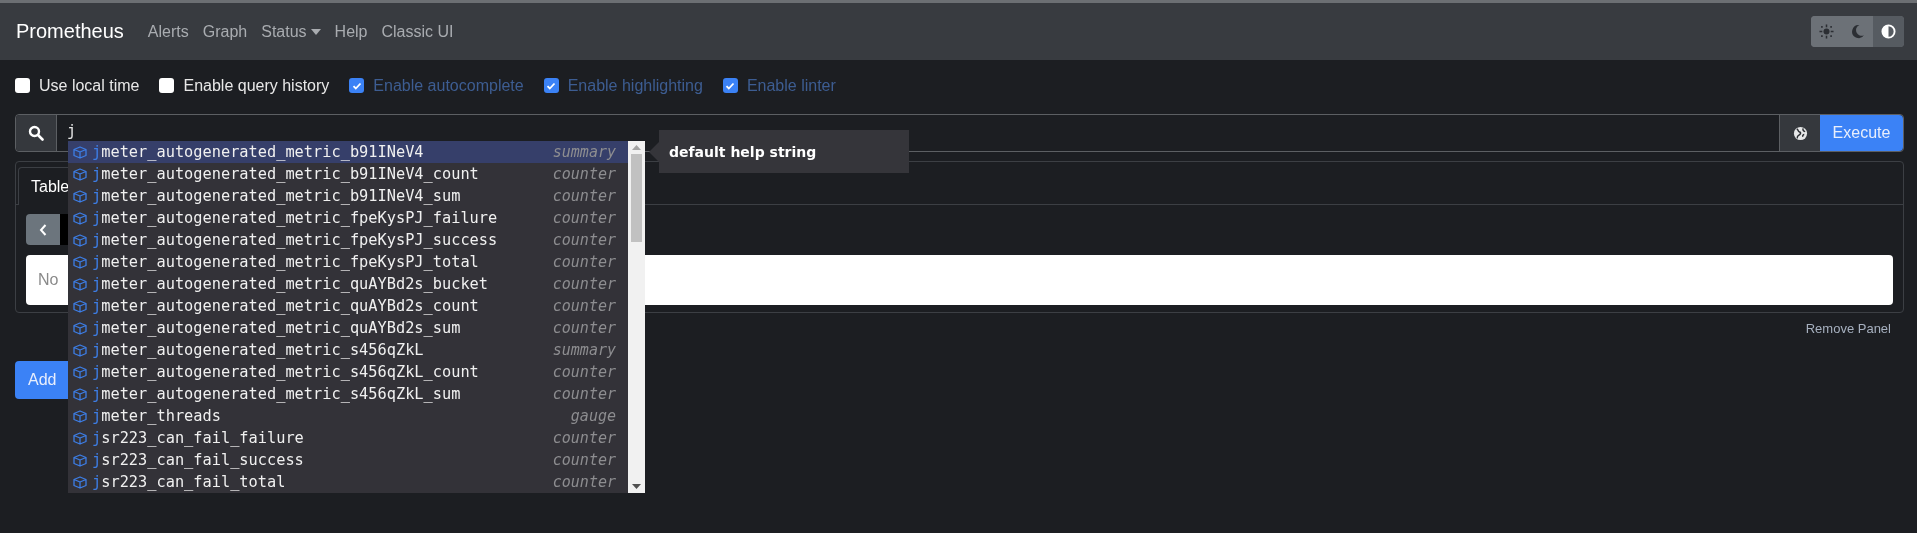 This screenshot has width=1917, height=533. What do you see at coordinates (285, 174) in the screenshot?
I see `metric-name: j meter_autogenerated_metric_b91INeV4_count` at bounding box center [285, 174].